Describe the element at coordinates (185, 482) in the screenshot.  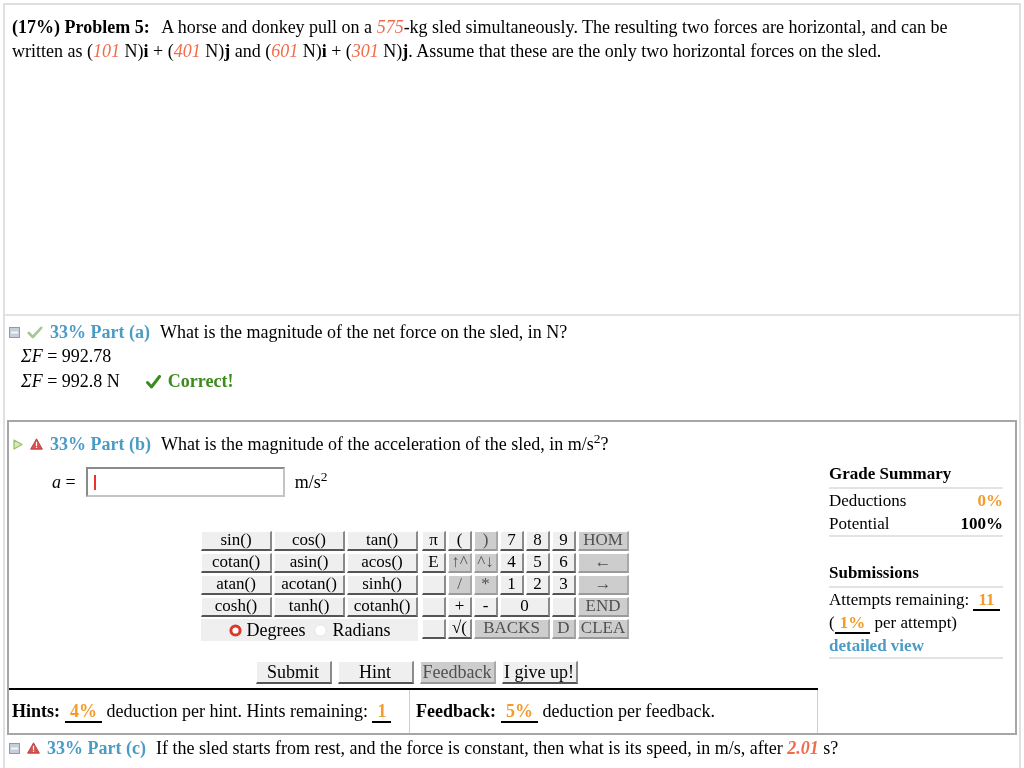
I see `answer-input` at that location.